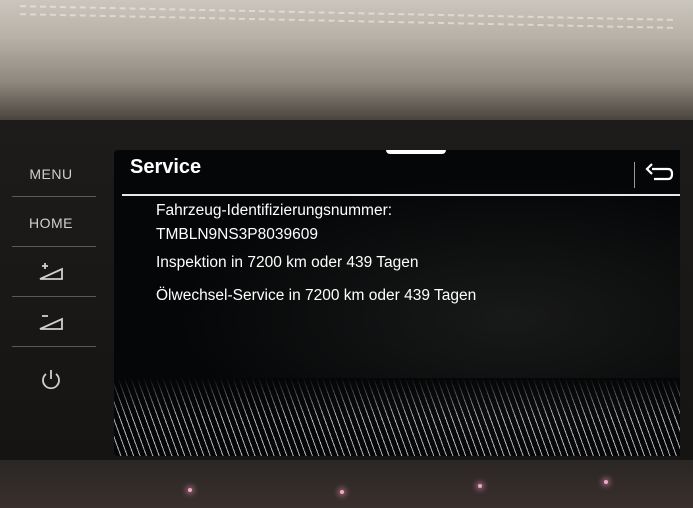 The height and width of the screenshot is (508, 693). I want to click on volume-down-icon, so click(51, 322).